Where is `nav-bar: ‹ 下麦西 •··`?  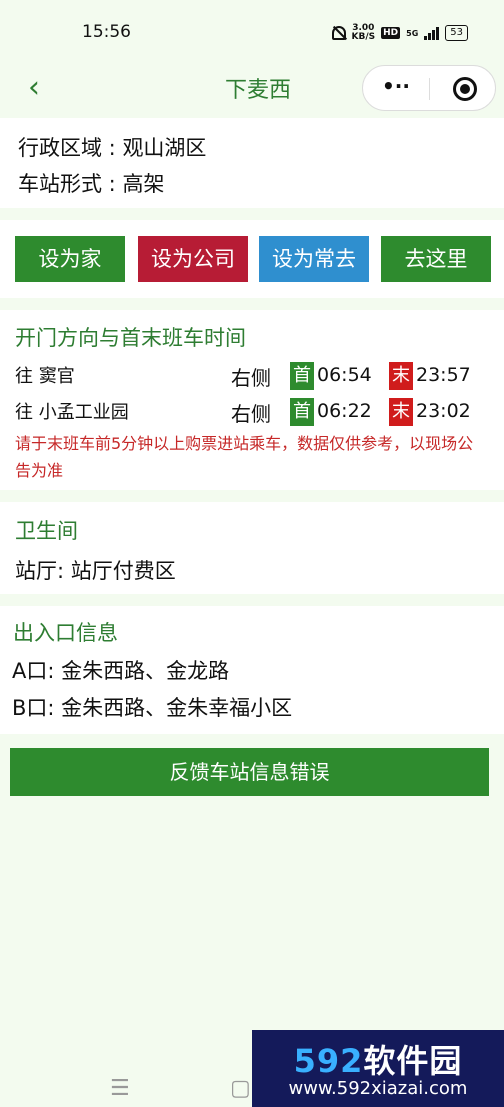
nav-bar: ‹ 下麦西 •·· is located at coordinates (252, 88).